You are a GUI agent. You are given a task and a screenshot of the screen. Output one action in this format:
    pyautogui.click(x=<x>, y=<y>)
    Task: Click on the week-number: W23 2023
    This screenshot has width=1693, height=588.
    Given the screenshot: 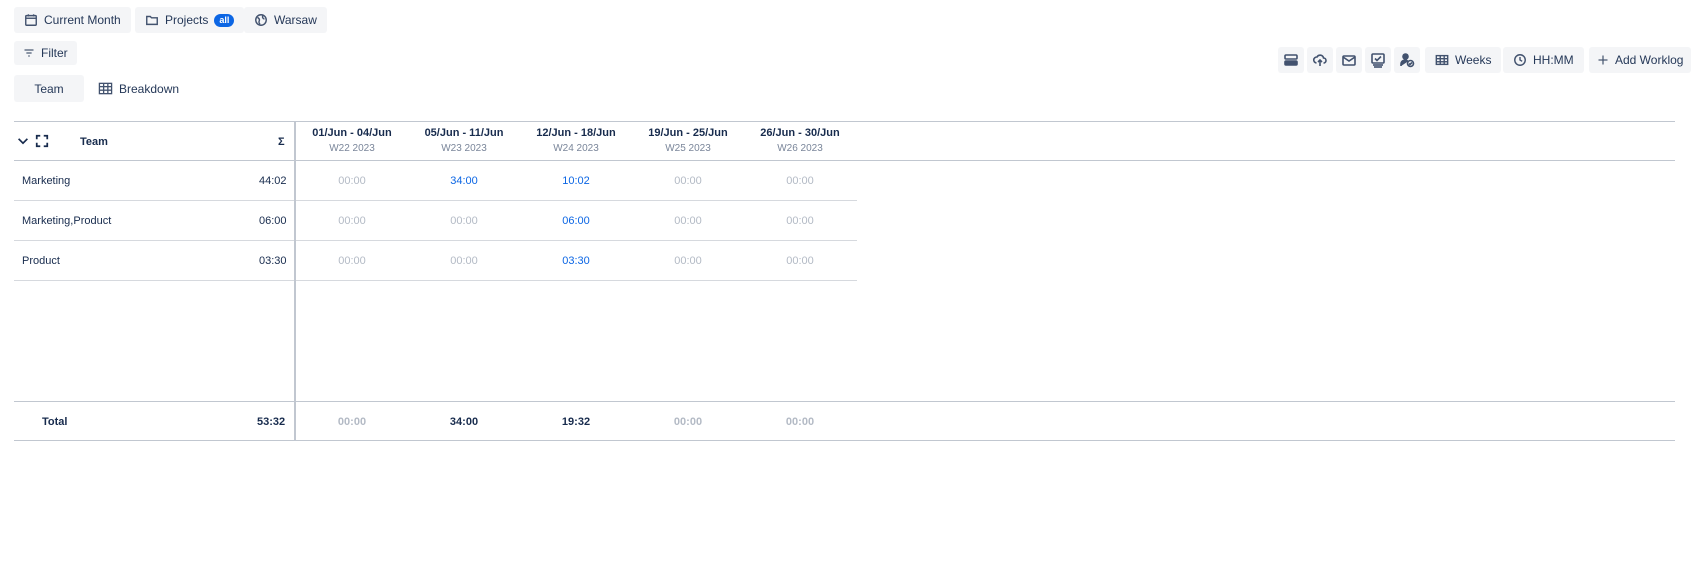 What is the action you would take?
    pyautogui.click(x=464, y=148)
    